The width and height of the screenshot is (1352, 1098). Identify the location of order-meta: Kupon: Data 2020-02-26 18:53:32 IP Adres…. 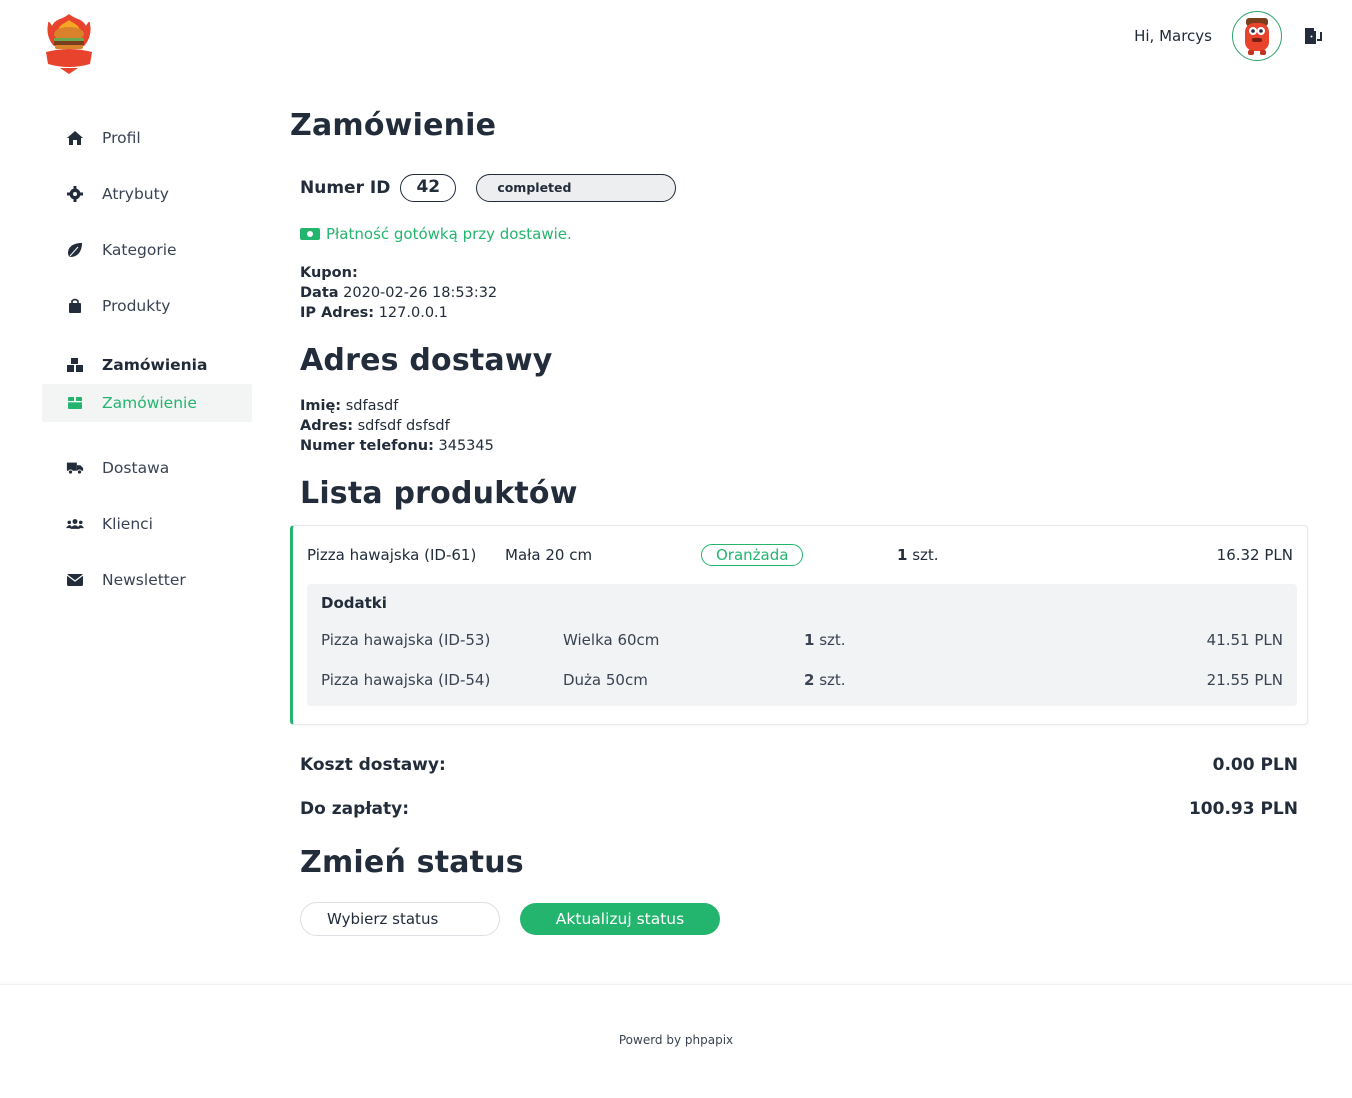
(804, 293).